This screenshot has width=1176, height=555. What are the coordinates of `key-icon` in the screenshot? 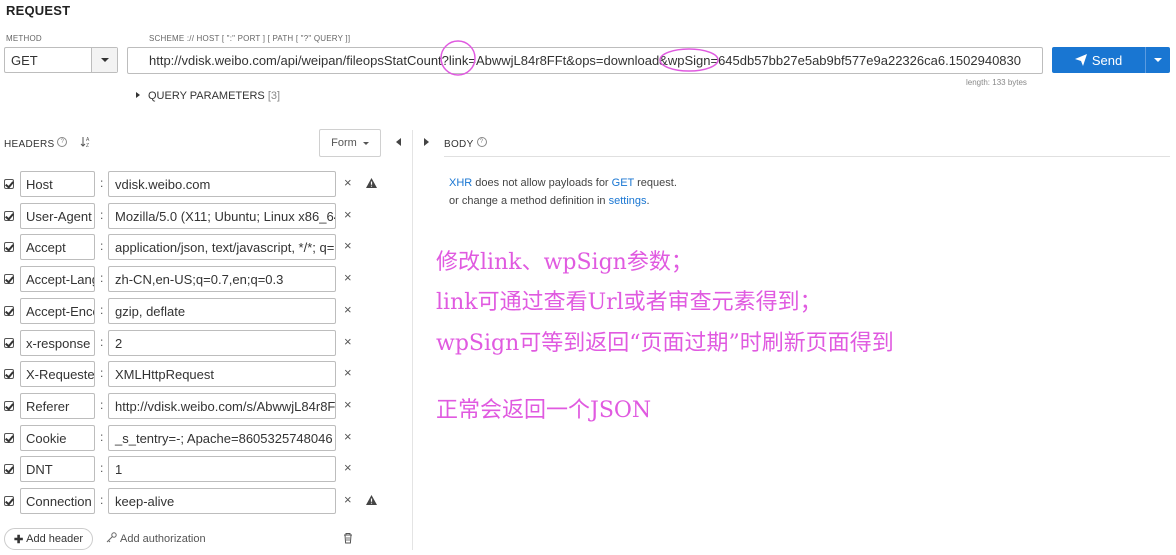 It's located at (111, 537).